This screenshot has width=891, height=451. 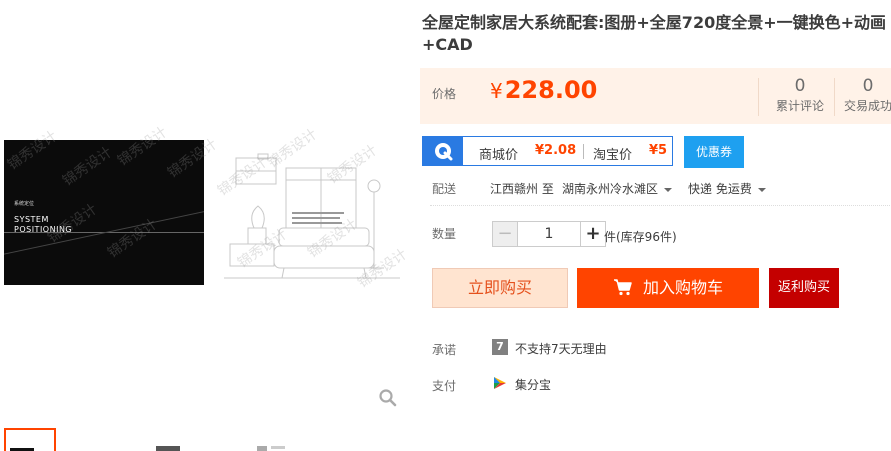 I want to click on promise-text: 不支持7天无理由, so click(x=561, y=348).